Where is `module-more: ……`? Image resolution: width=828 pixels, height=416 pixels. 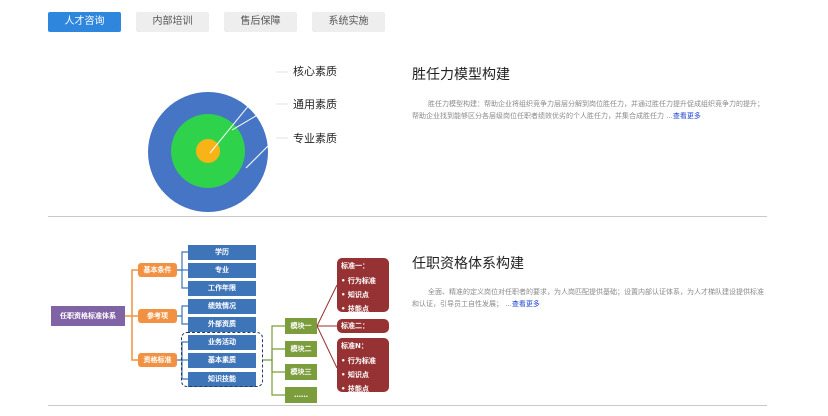 module-more: …… is located at coordinates (301, 395).